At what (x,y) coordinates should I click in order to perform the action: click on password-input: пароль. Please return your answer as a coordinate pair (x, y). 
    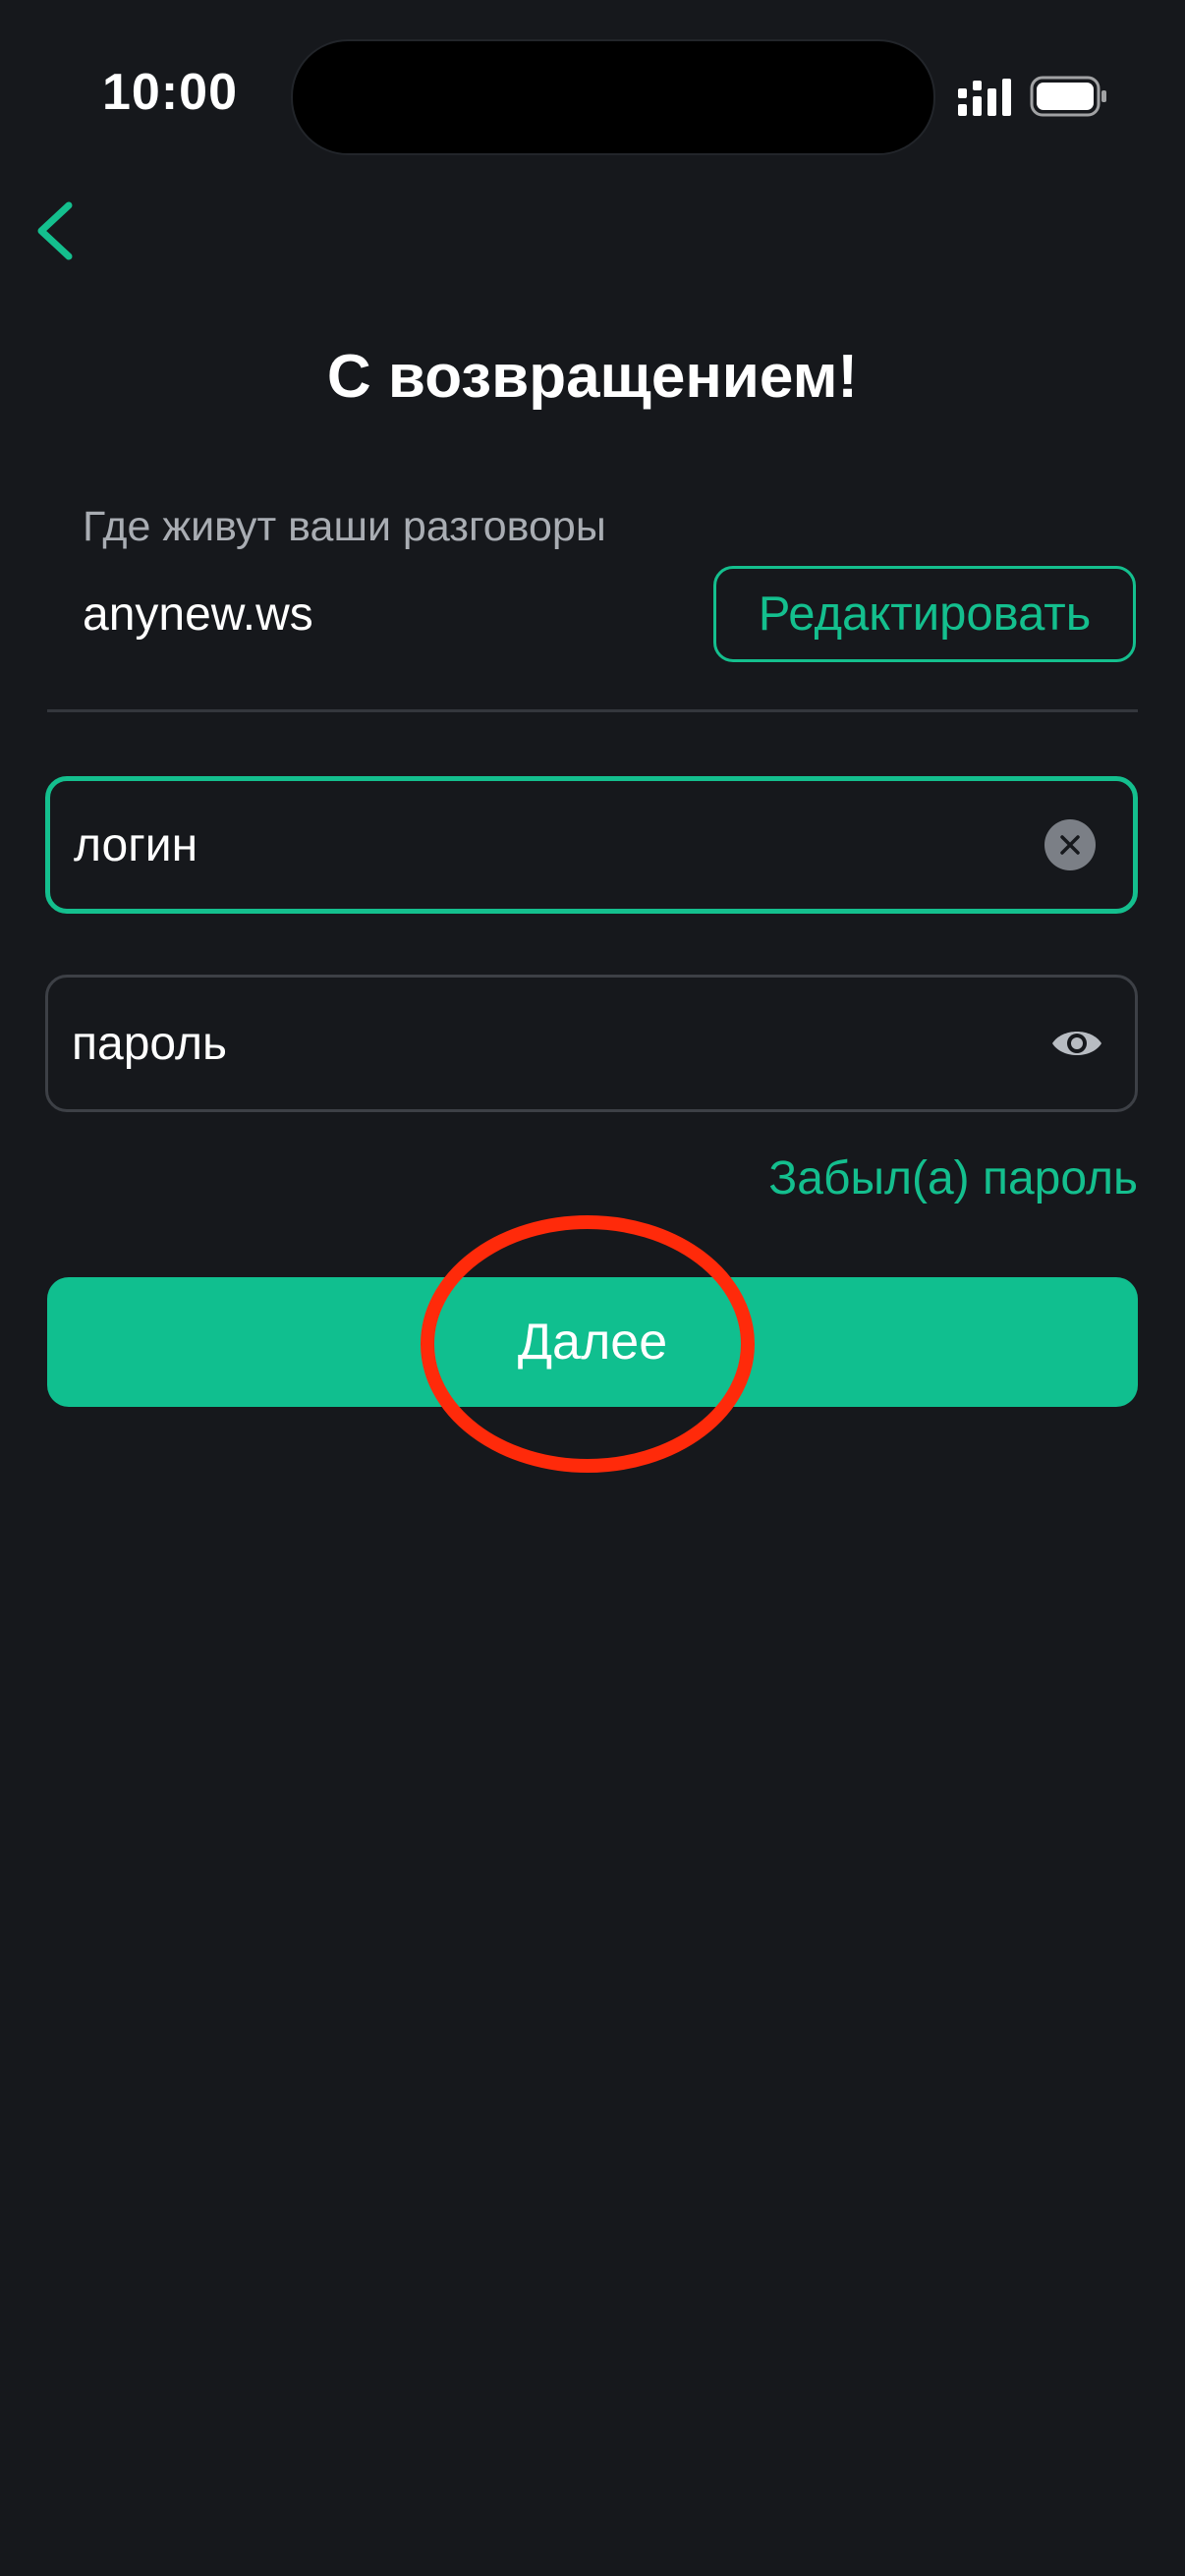
    Looking at the image, I should click on (592, 1043).